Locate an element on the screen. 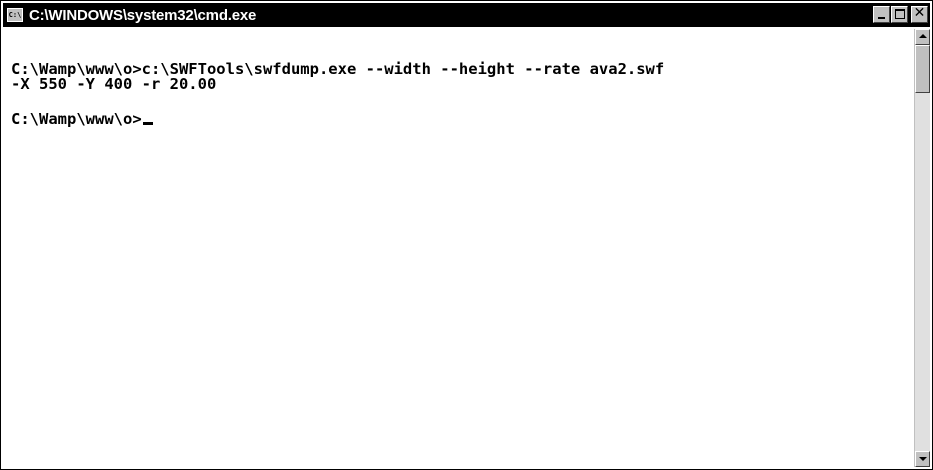  console-line-2: -X 550 -Y 400 -r 20.00 is located at coordinates (114, 84).